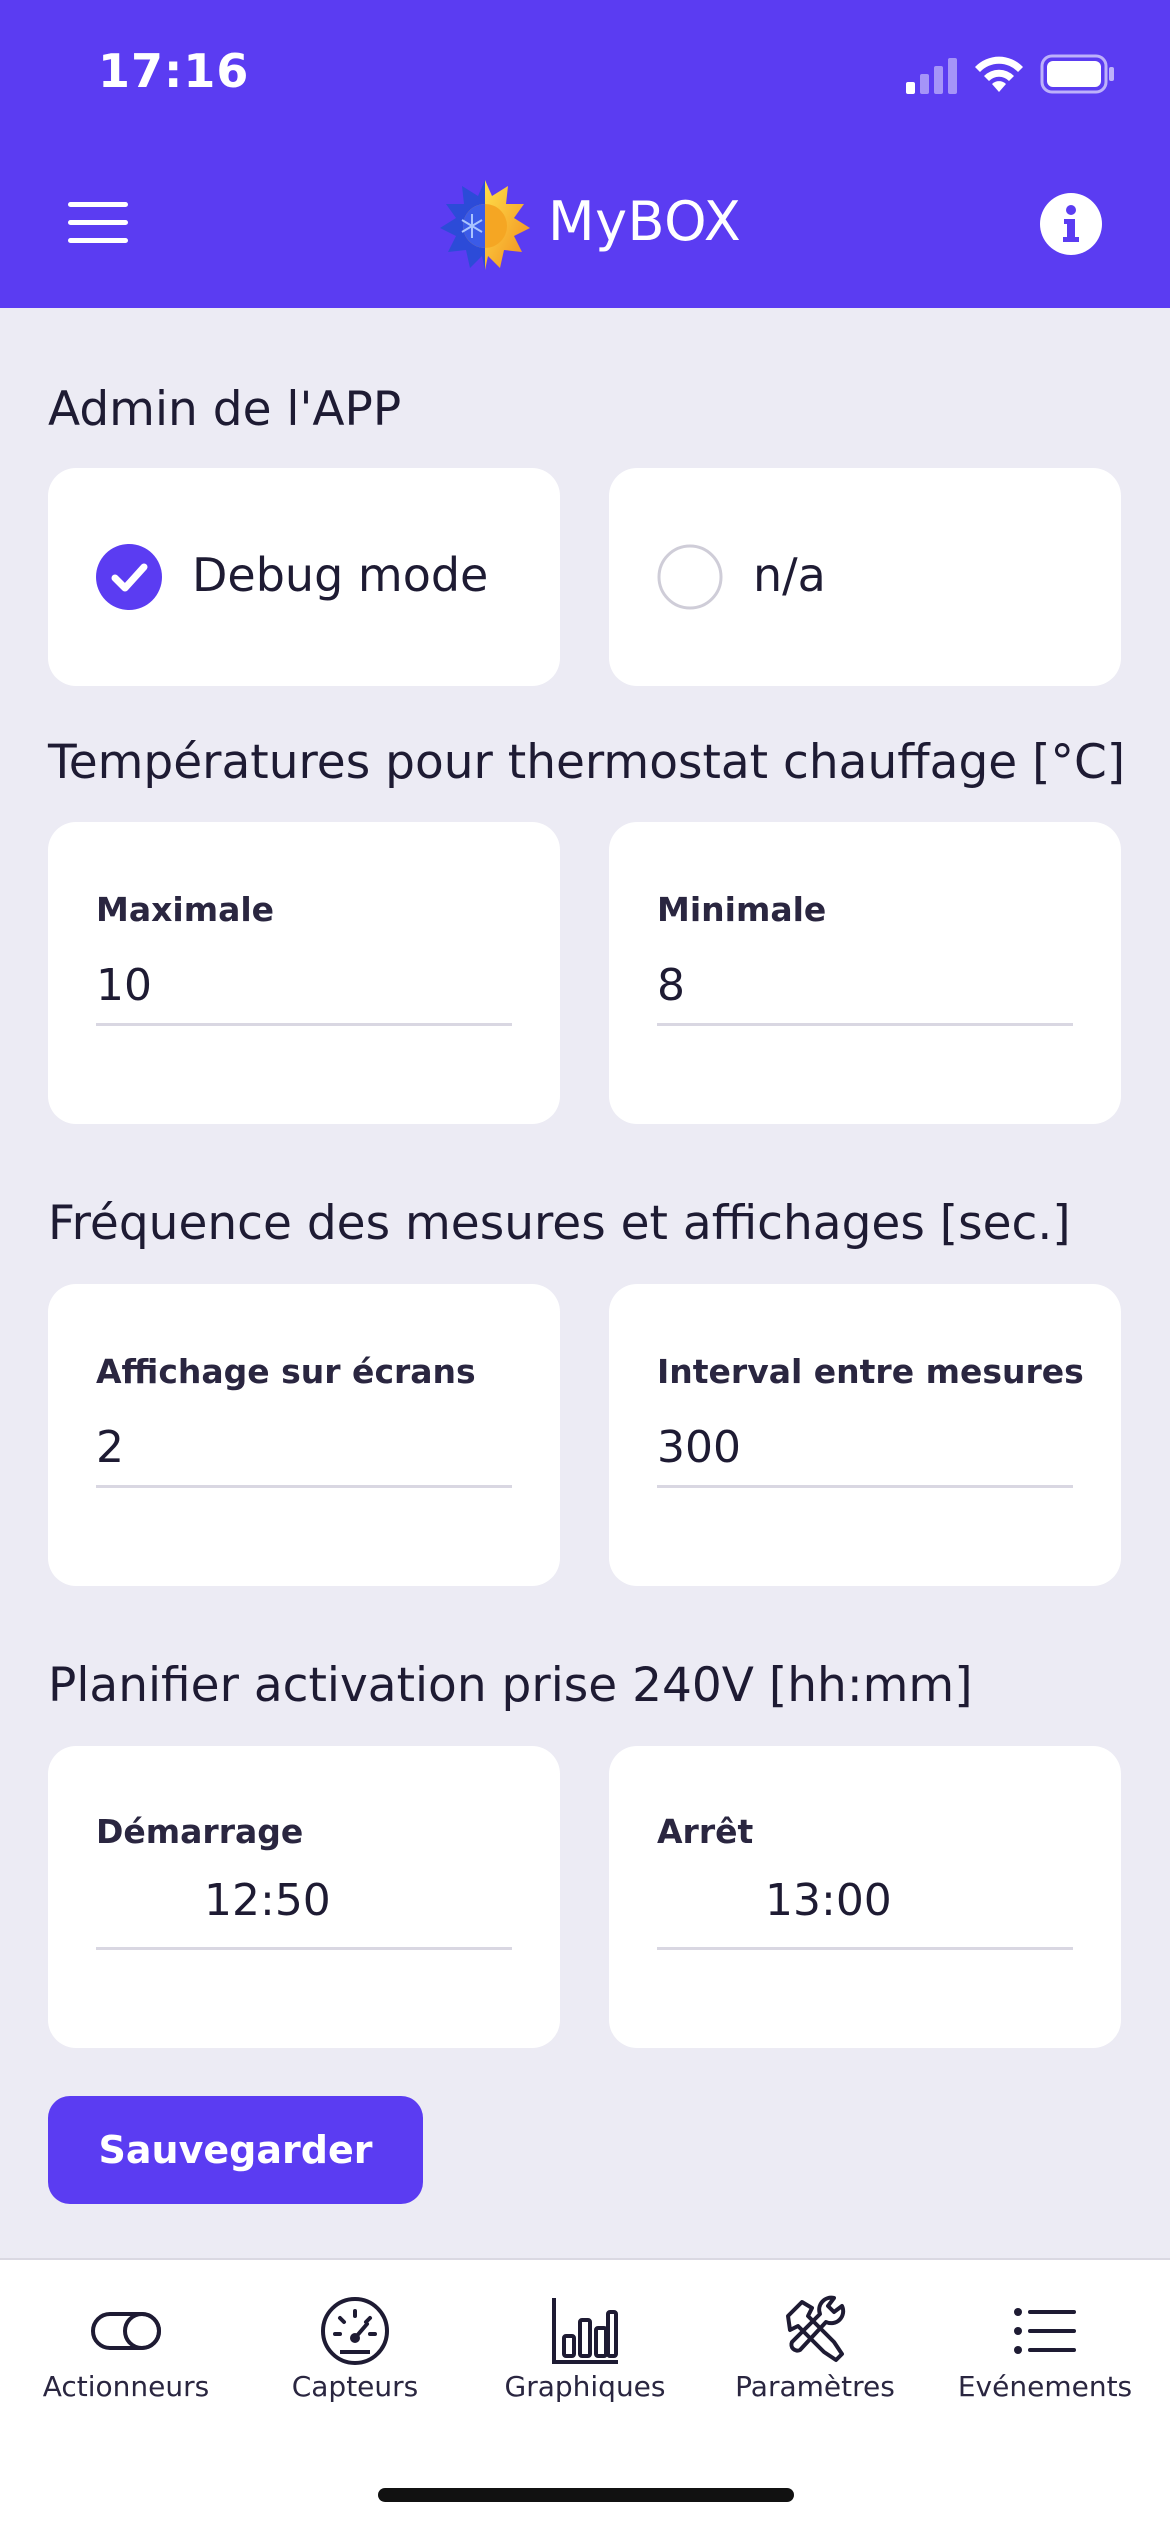 This screenshot has width=1170, height=2532. Describe the element at coordinates (200, 1831) in the screenshot. I see `start-time-label: Démarrage` at that location.